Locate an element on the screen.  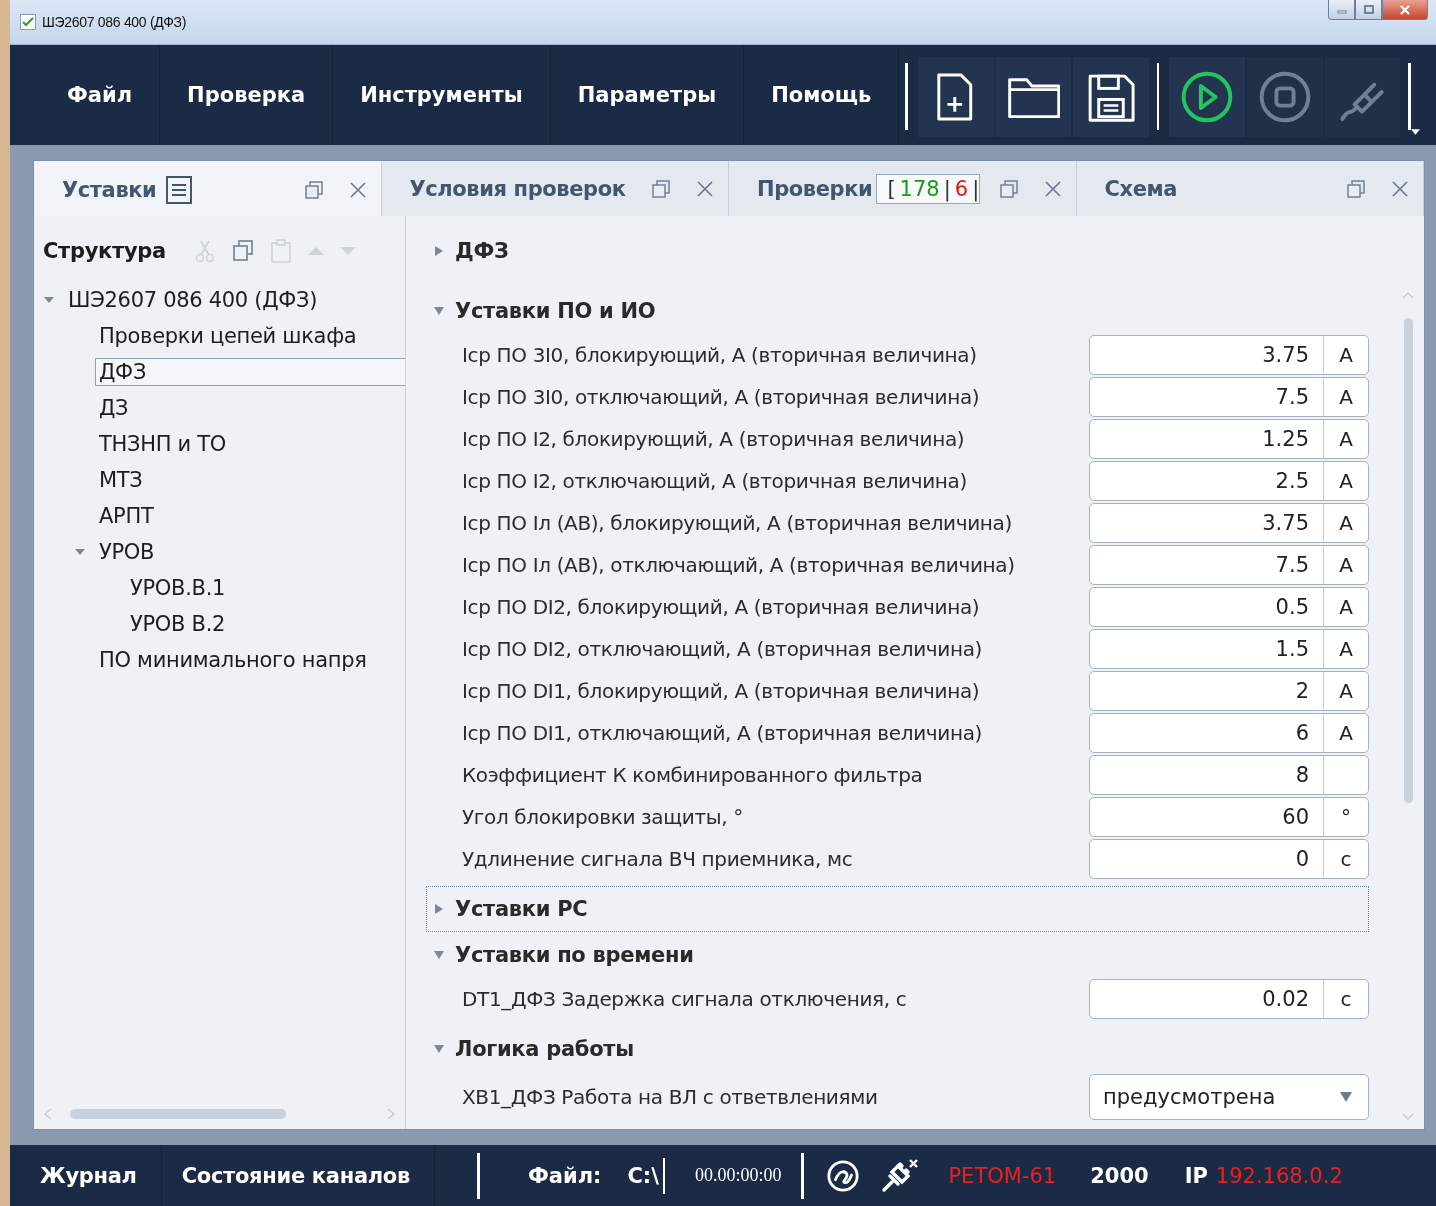
setting-label: Iср ПО DI2, блокирующий, А (вторичная величина) is located at coordinates (721, 607).